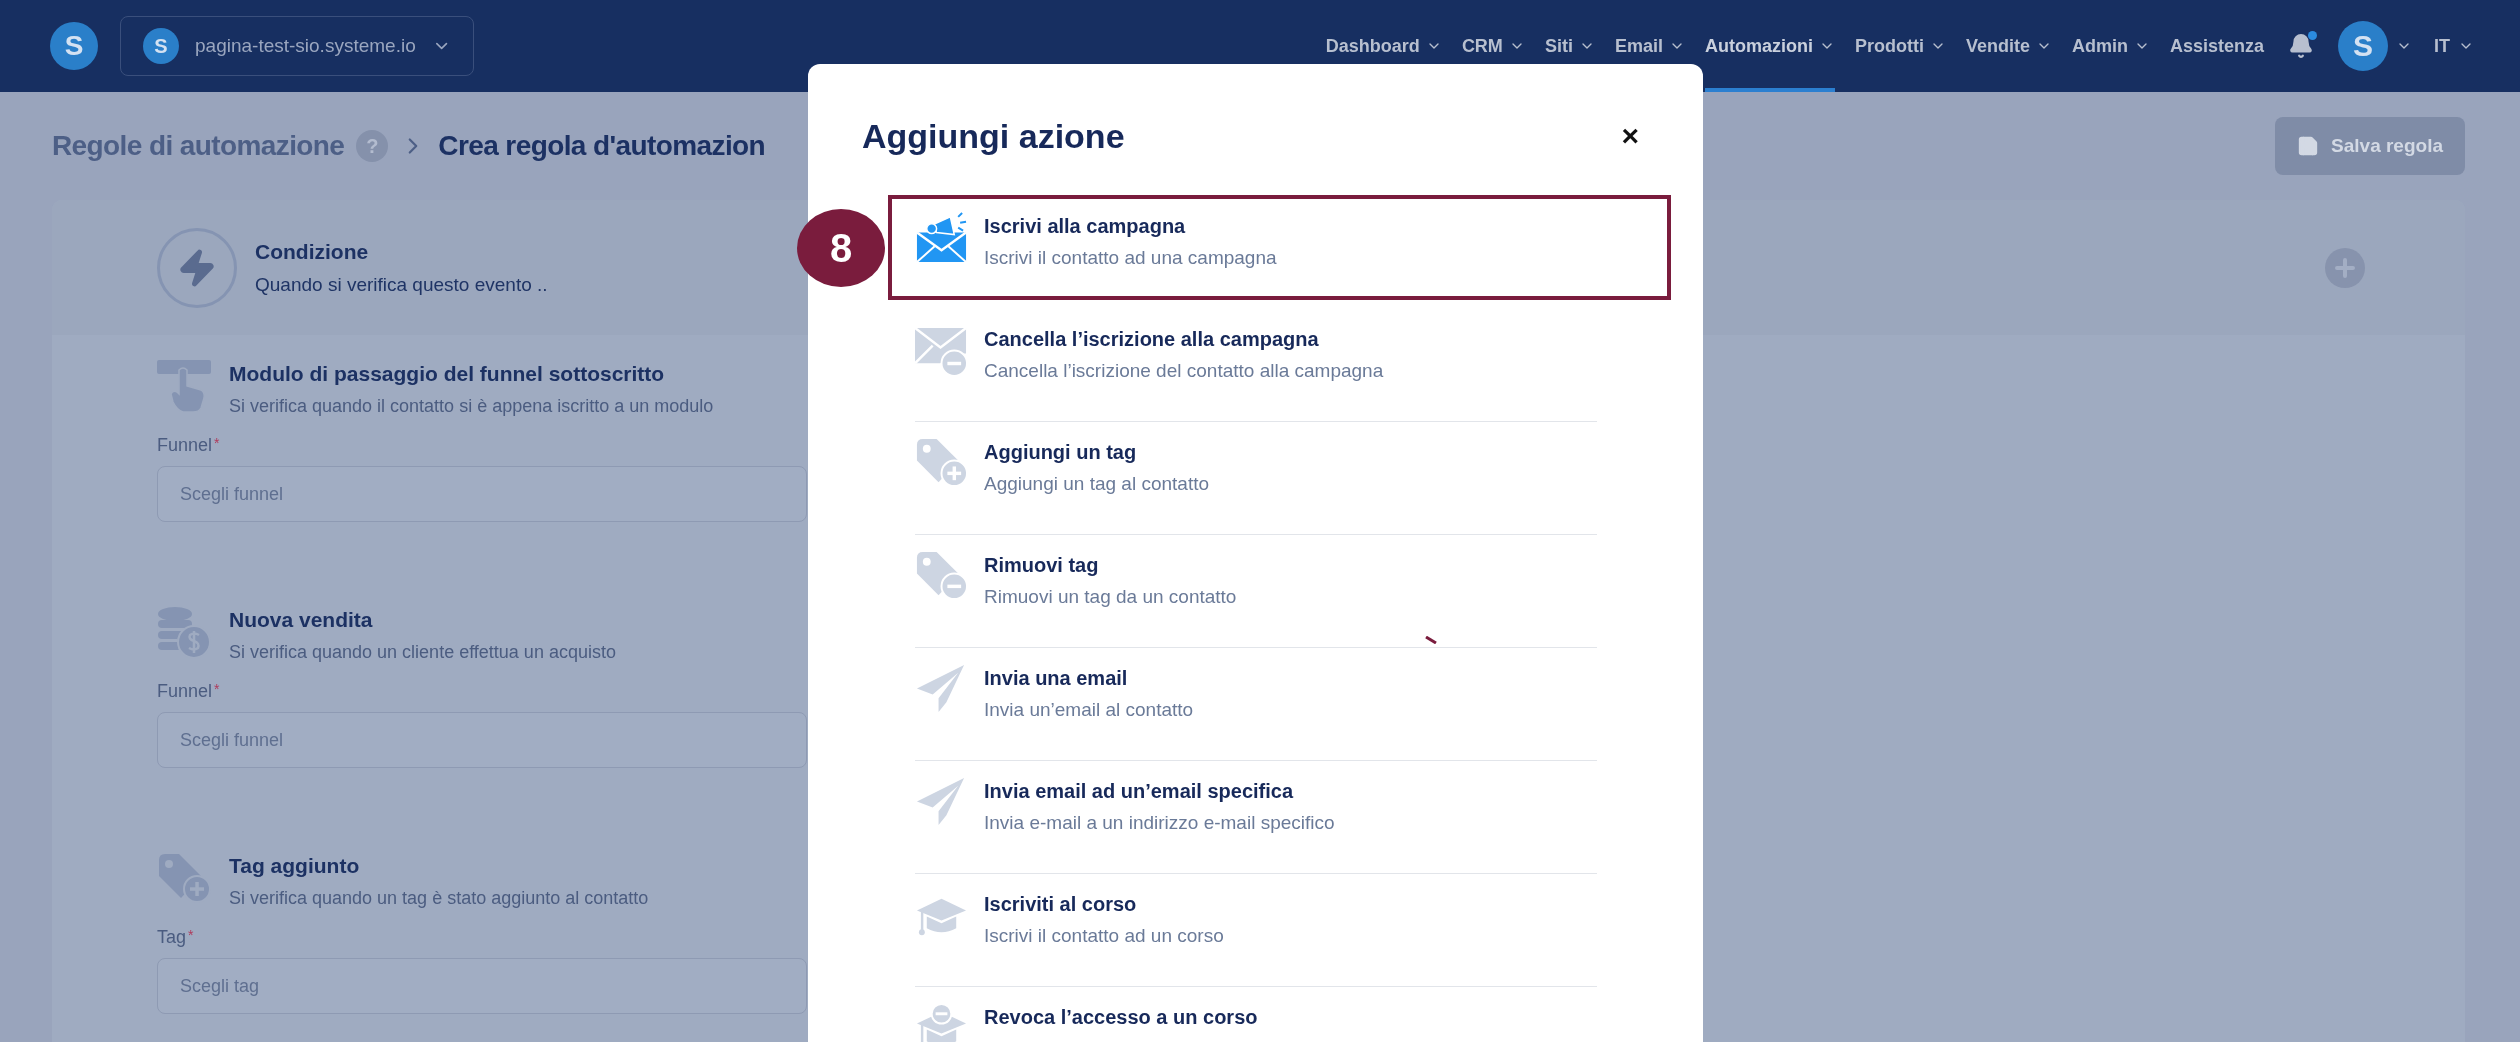 The height and width of the screenshot is (1042, 2520). What do you see at coordinates (447, 374) in the screenshot?
I see `trigger-title: Modulo di passaggio del funnel sottoscritto` at bounding box center [447, 374].